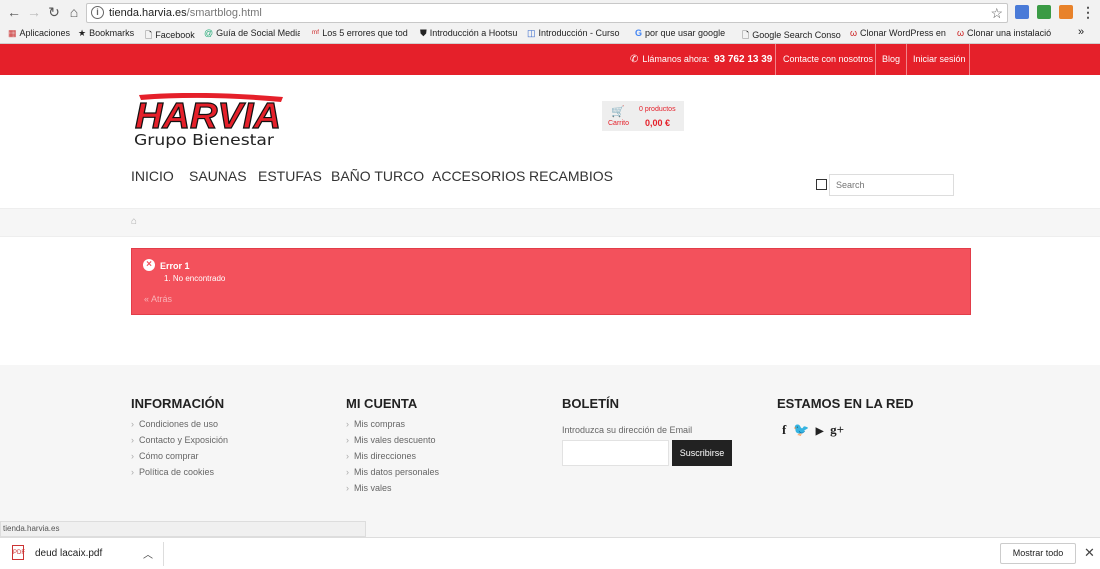  What do you see at coordinates (547, 13) in the screenshot?
I see `address-bar: i tienda.harvia.es/smartblog.html ☆` at bounding box center [547, 13].